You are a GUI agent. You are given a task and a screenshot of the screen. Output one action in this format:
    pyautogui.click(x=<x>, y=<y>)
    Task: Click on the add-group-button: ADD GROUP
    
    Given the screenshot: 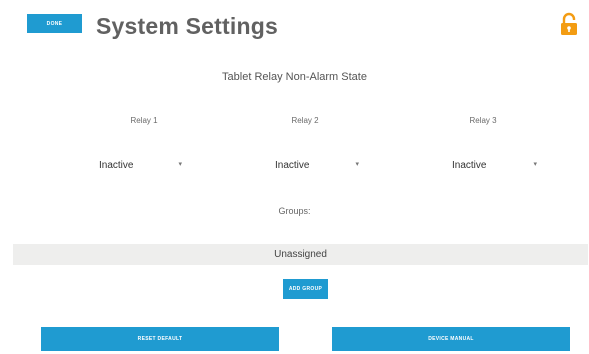 What is the action you would take?
    pyautogui.click(x=305, y=289)
    